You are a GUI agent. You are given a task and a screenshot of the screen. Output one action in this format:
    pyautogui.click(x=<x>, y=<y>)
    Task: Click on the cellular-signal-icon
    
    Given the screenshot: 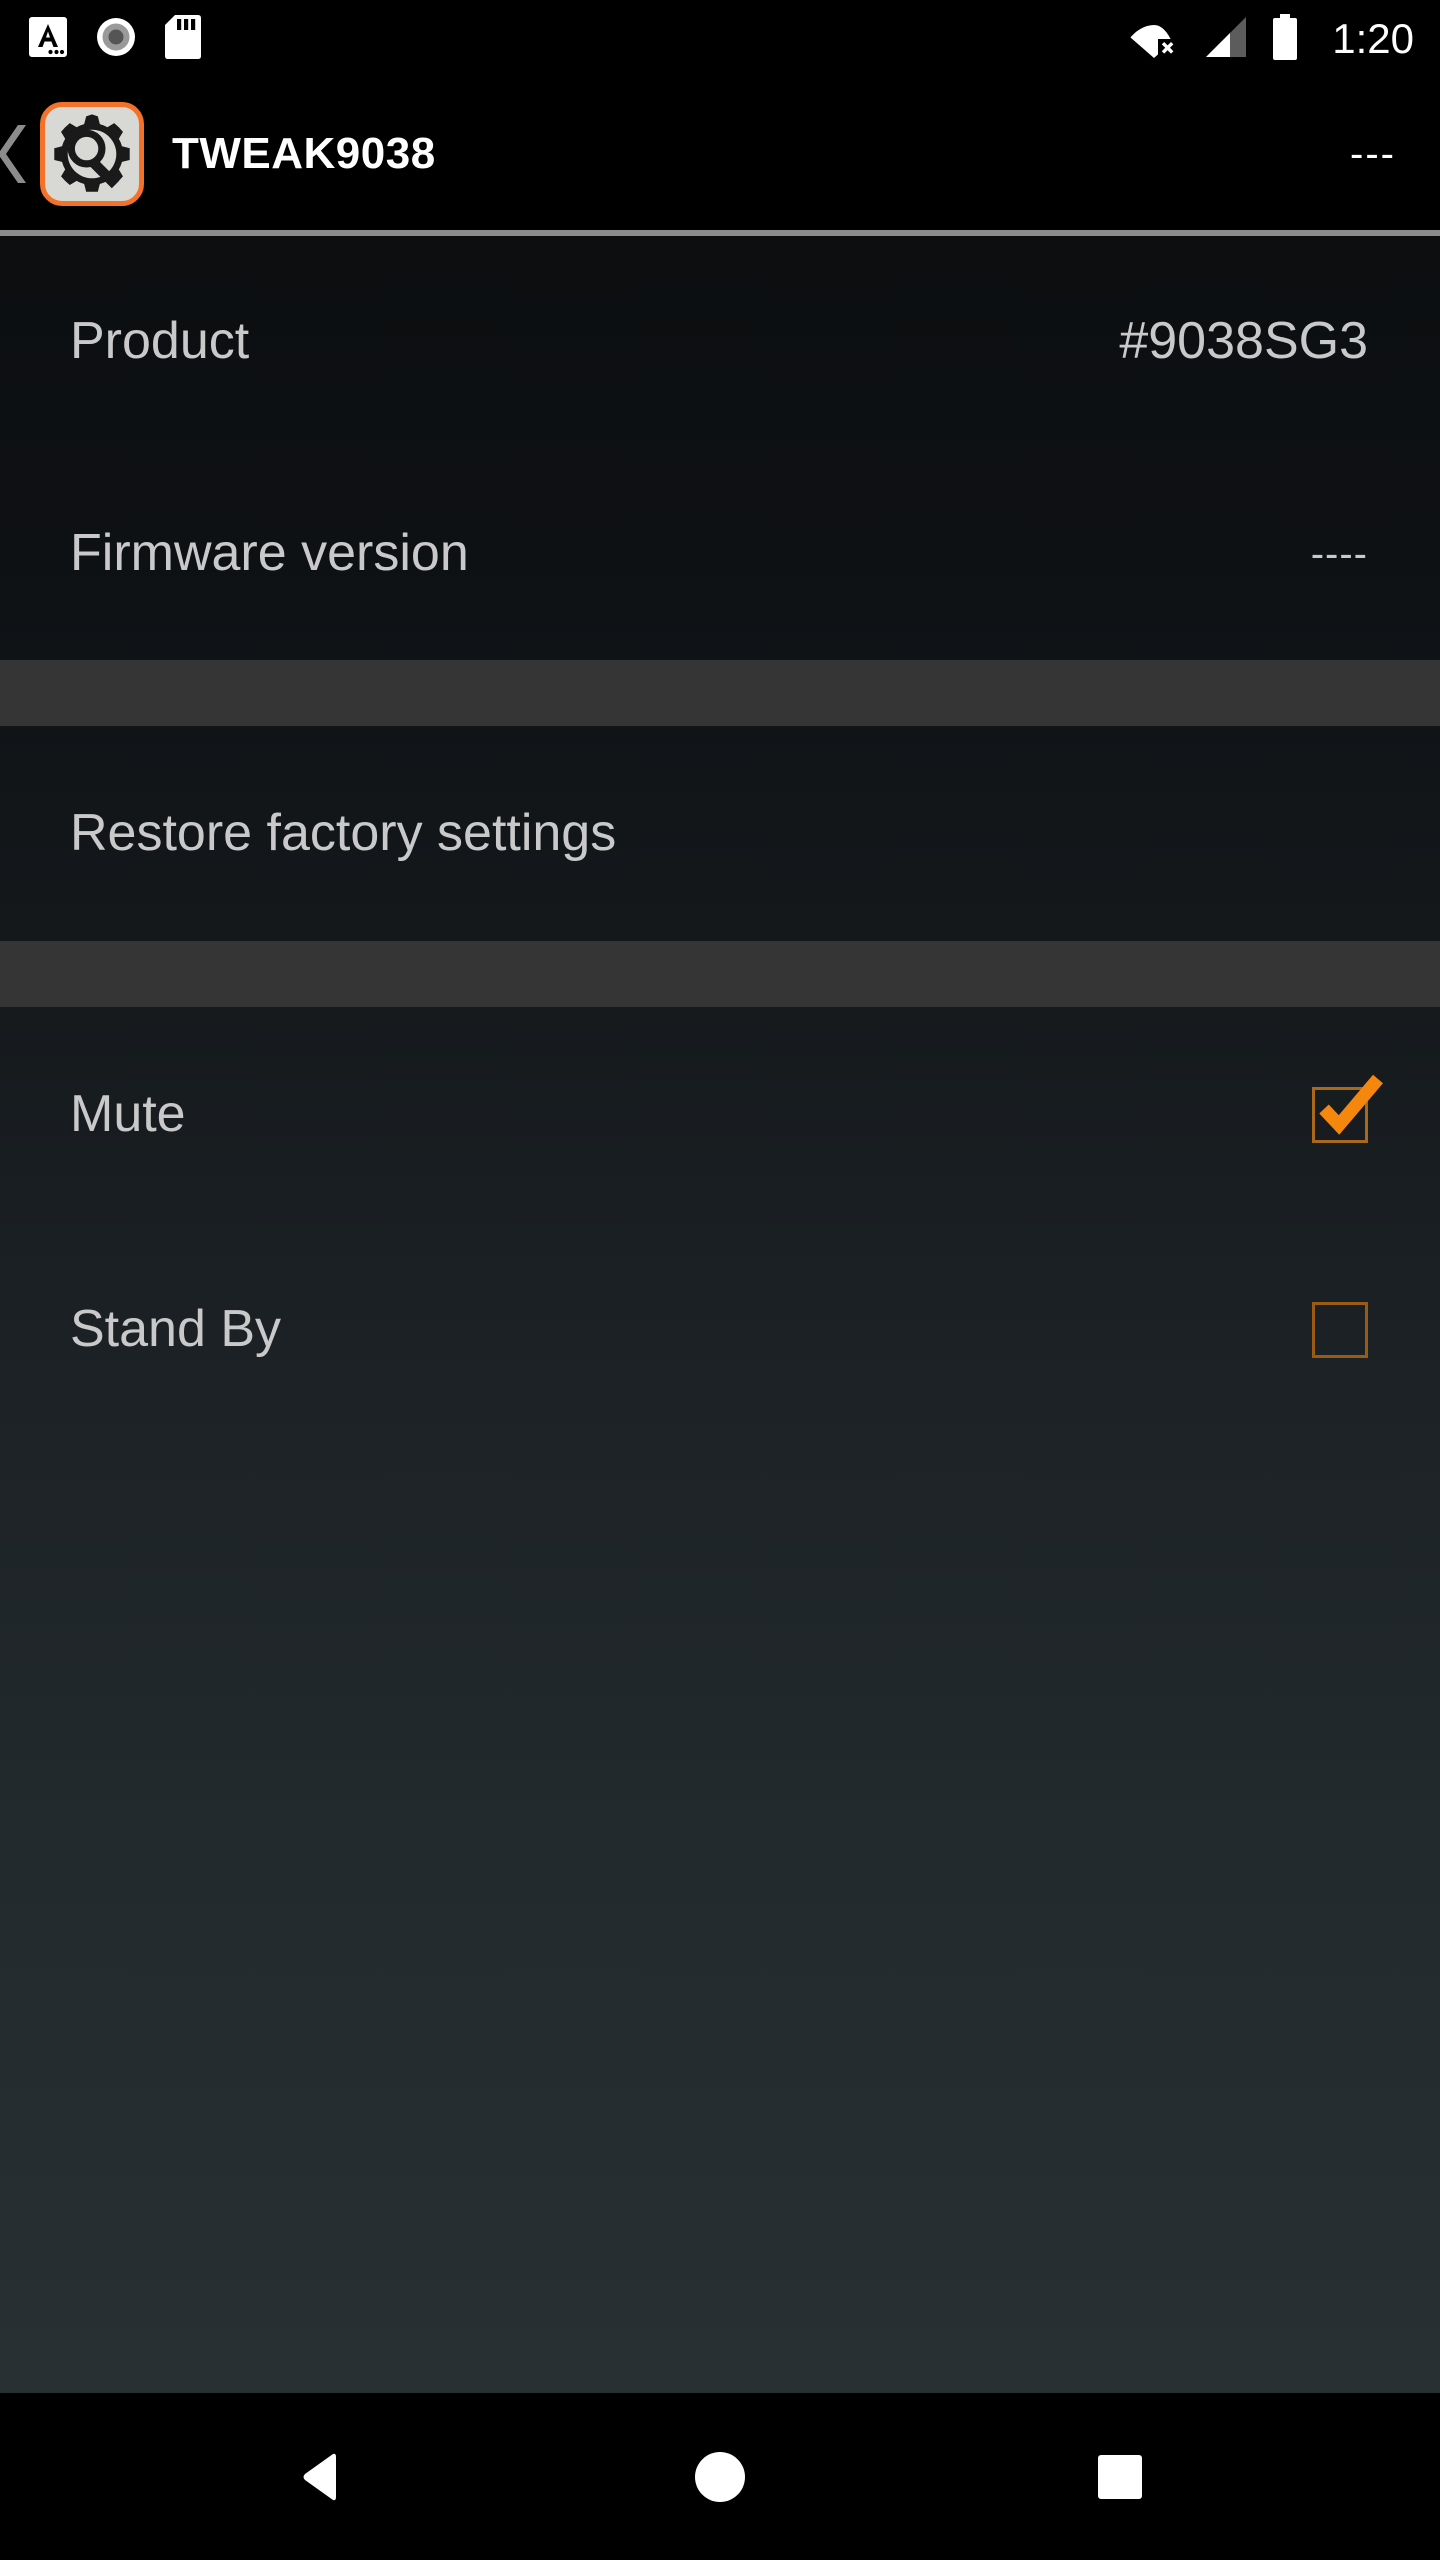 What is the action you would take?
    pyautogui.click(x=1226, y=39)
    